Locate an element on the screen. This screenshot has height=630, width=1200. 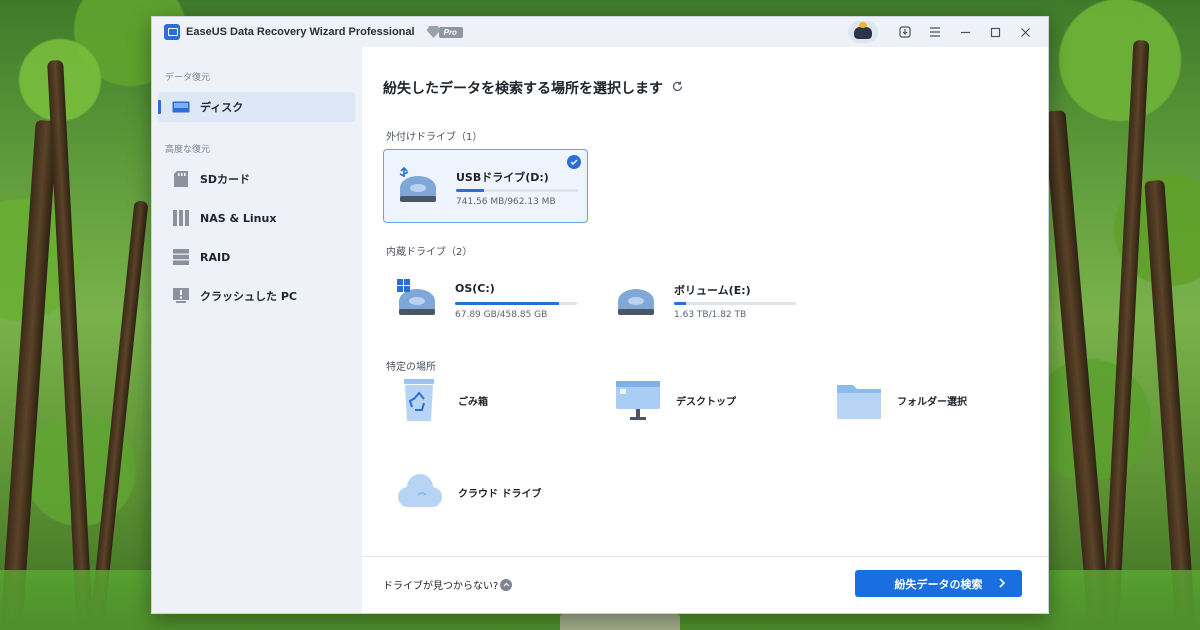
sidebar-item-sd-card: SDカード is located at coordinates (256, 179).